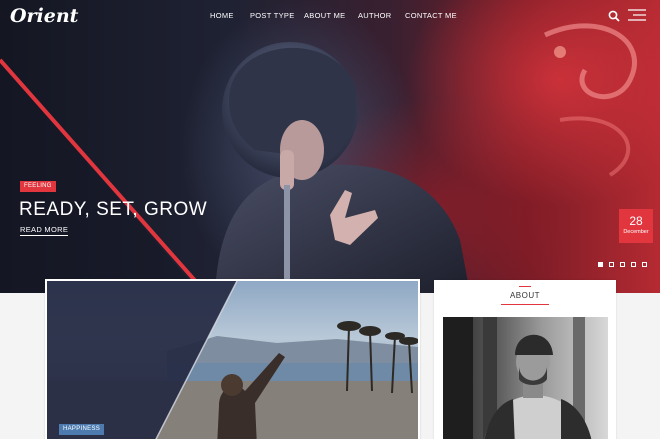 Image resolution: width=660 pixels, height=439 pixels. Describe the element at coordinates (44, 230) in the screenshot. I see `read-more-link: READ MORE` at that location.